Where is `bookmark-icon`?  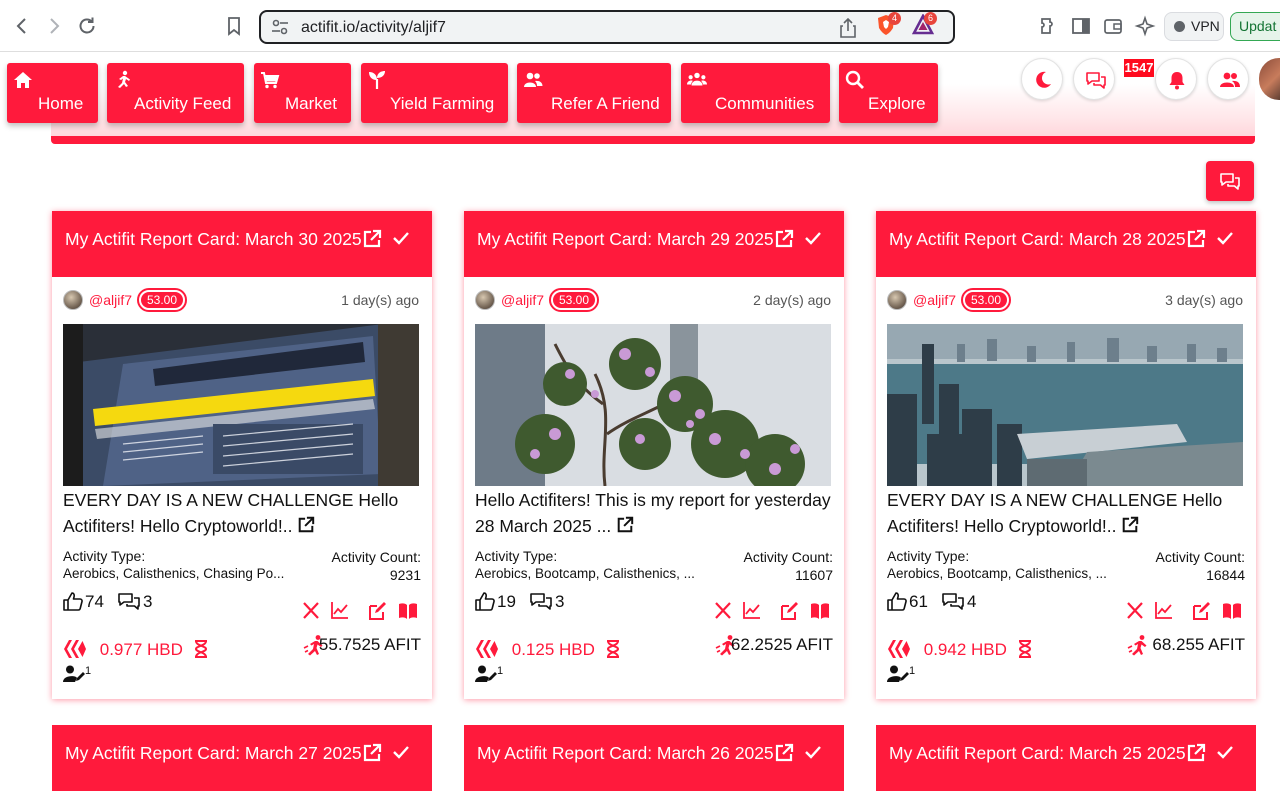
bookmark-icon is located at coordinates (234, 26).